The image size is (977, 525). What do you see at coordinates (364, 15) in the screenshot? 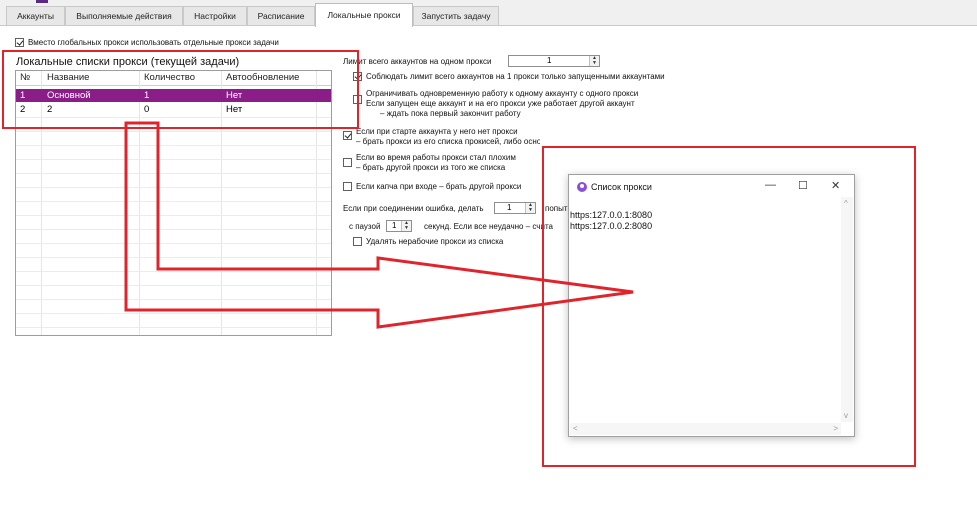
I see `tab-local-proxies: Локальные прокси` at bounding box center [364, 15].